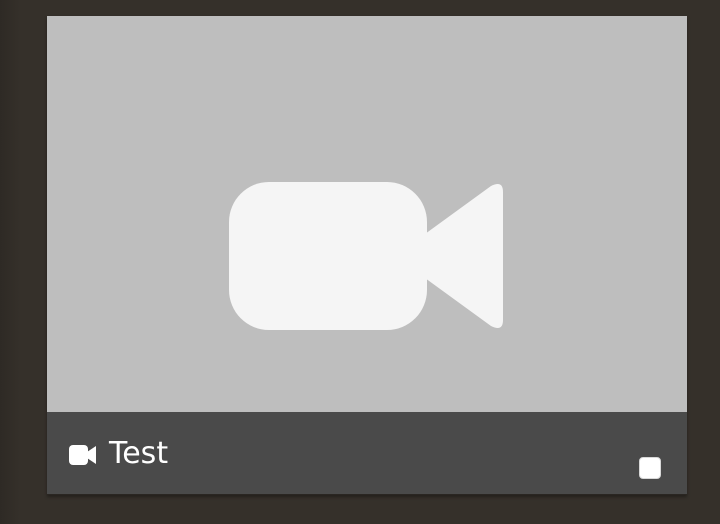  I want to click on video-card-footer: Test, so click(367, 453).